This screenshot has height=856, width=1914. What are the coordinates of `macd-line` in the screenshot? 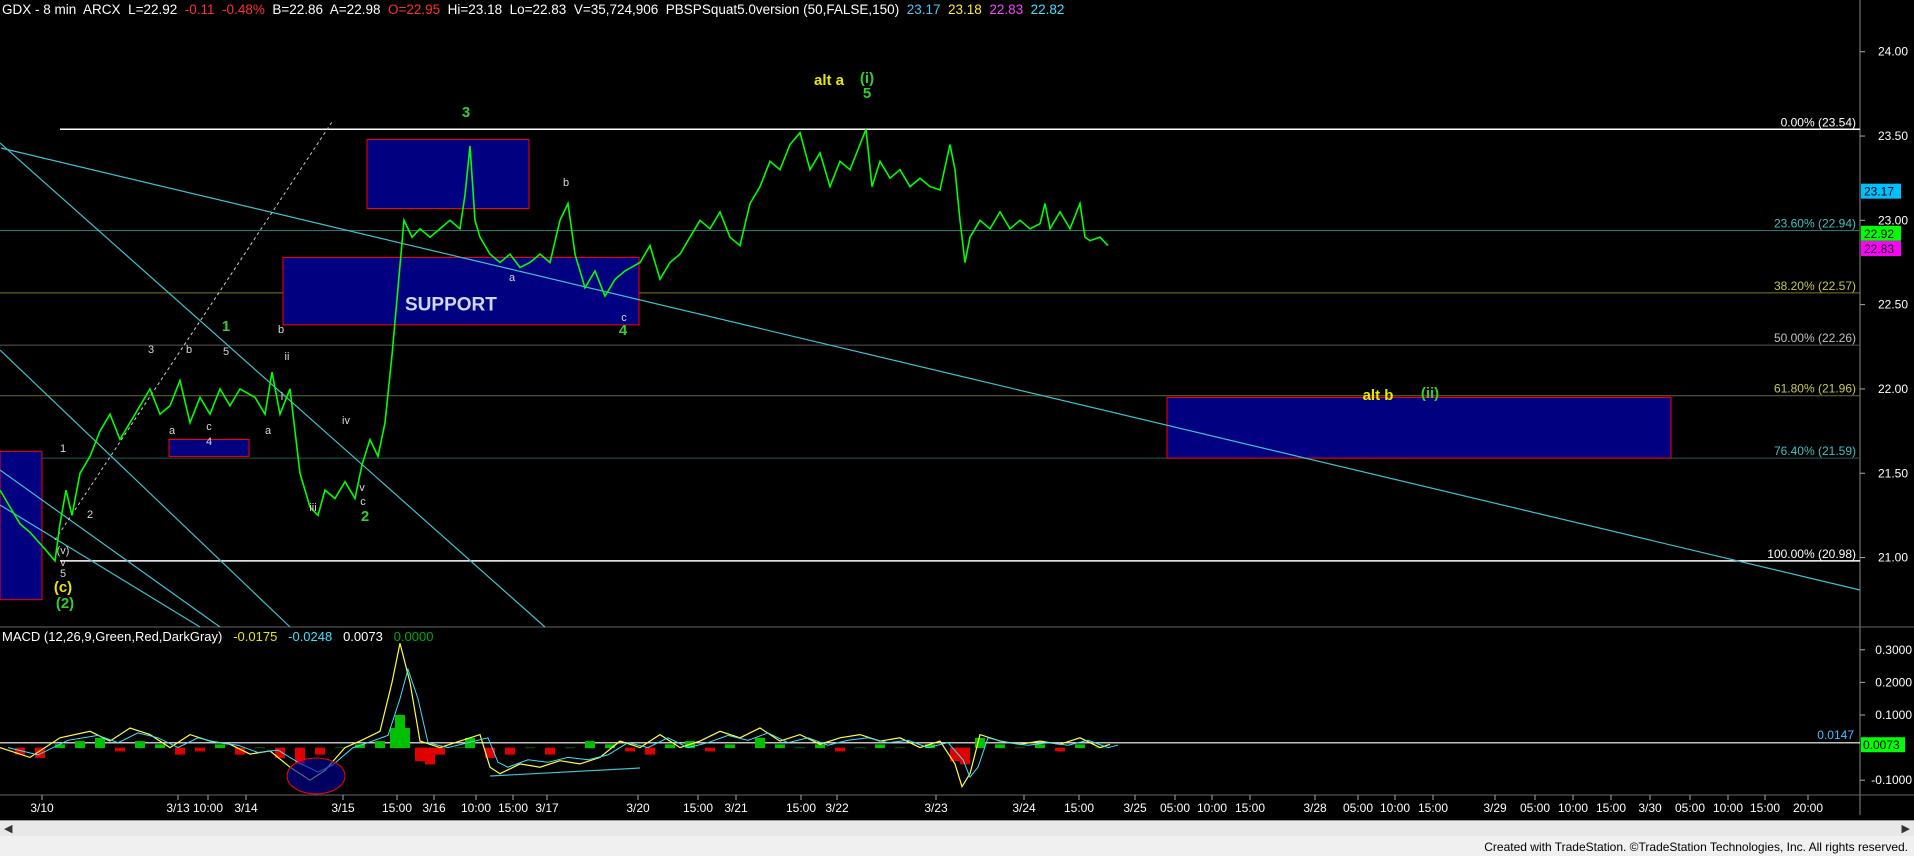 It's located at (555, 716).